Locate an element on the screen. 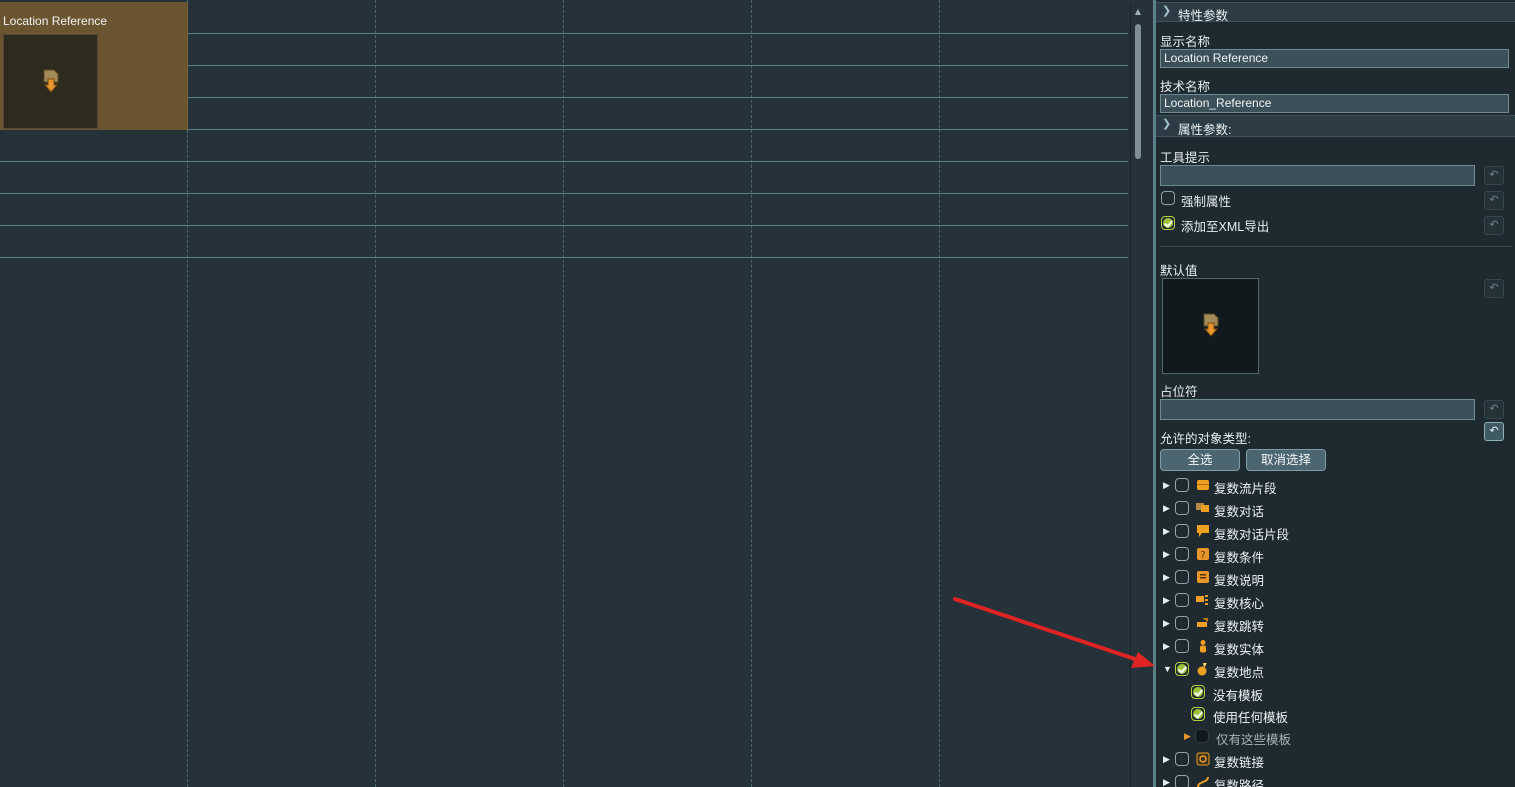  location-reference-node: Location Reference is located at coordinates (94, 66).